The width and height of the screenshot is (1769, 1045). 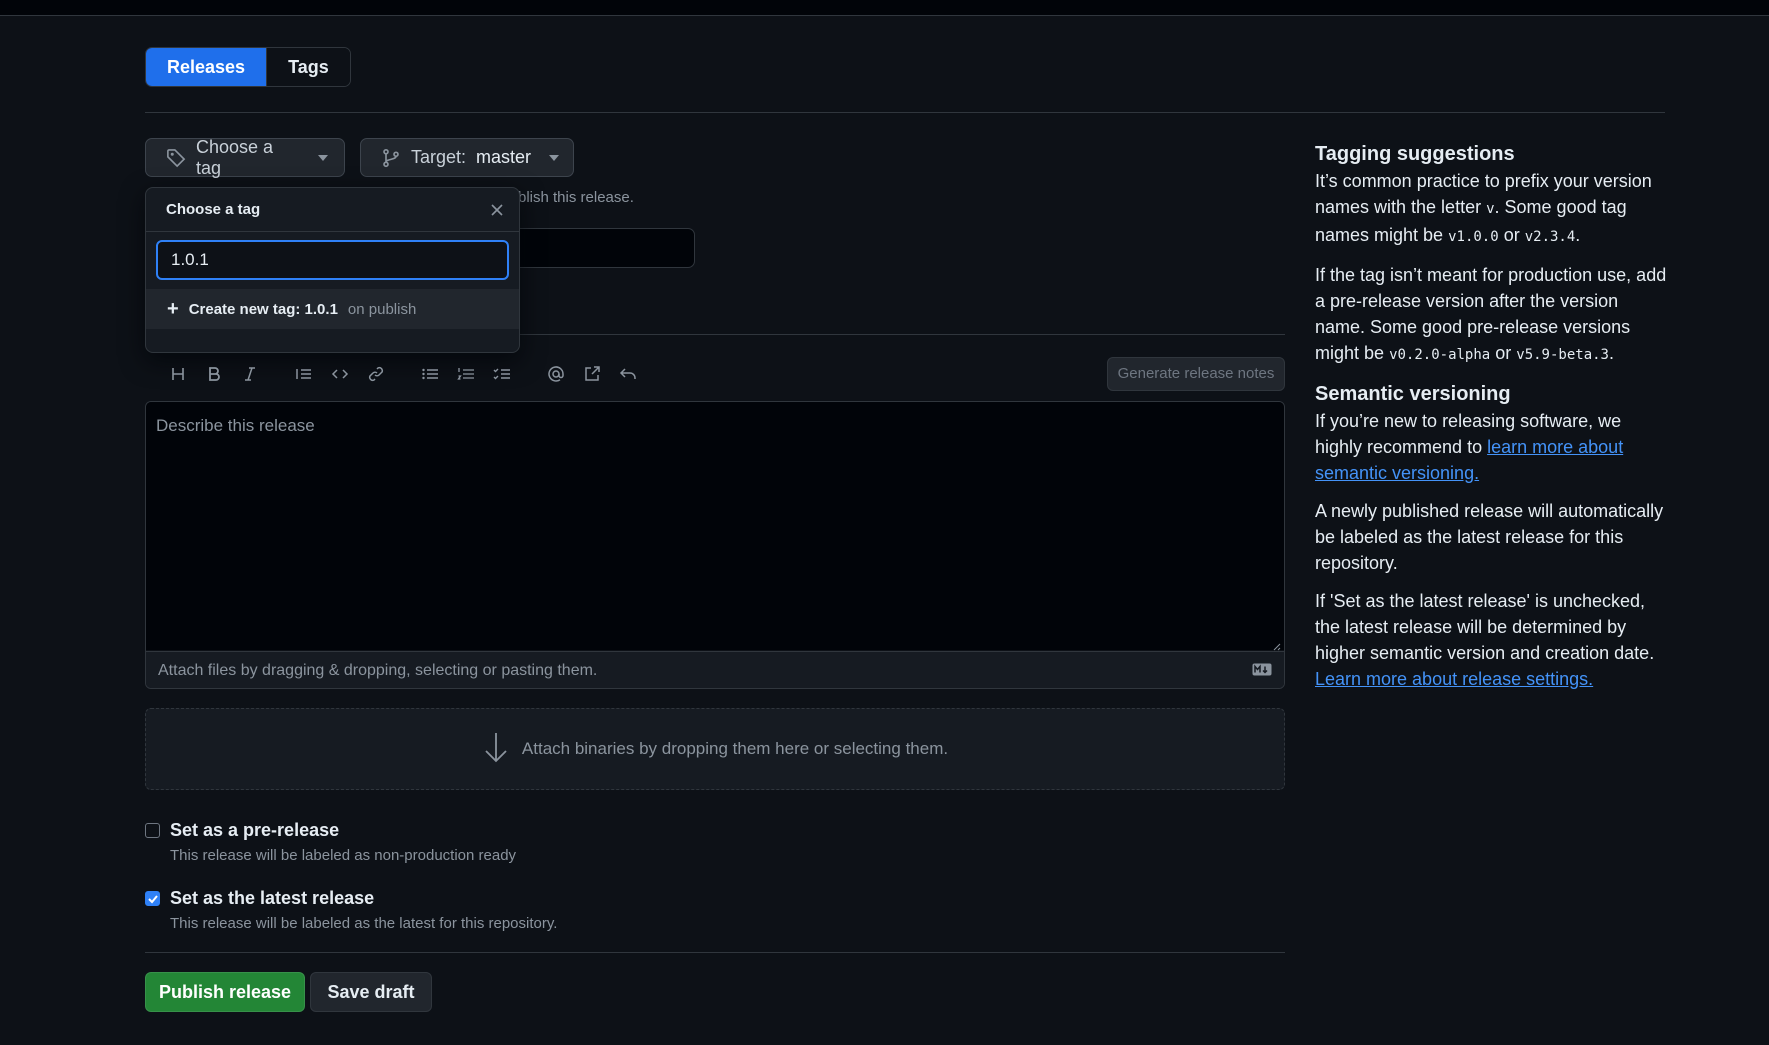 I want to click on close-icon, so click(x=497, y=210).